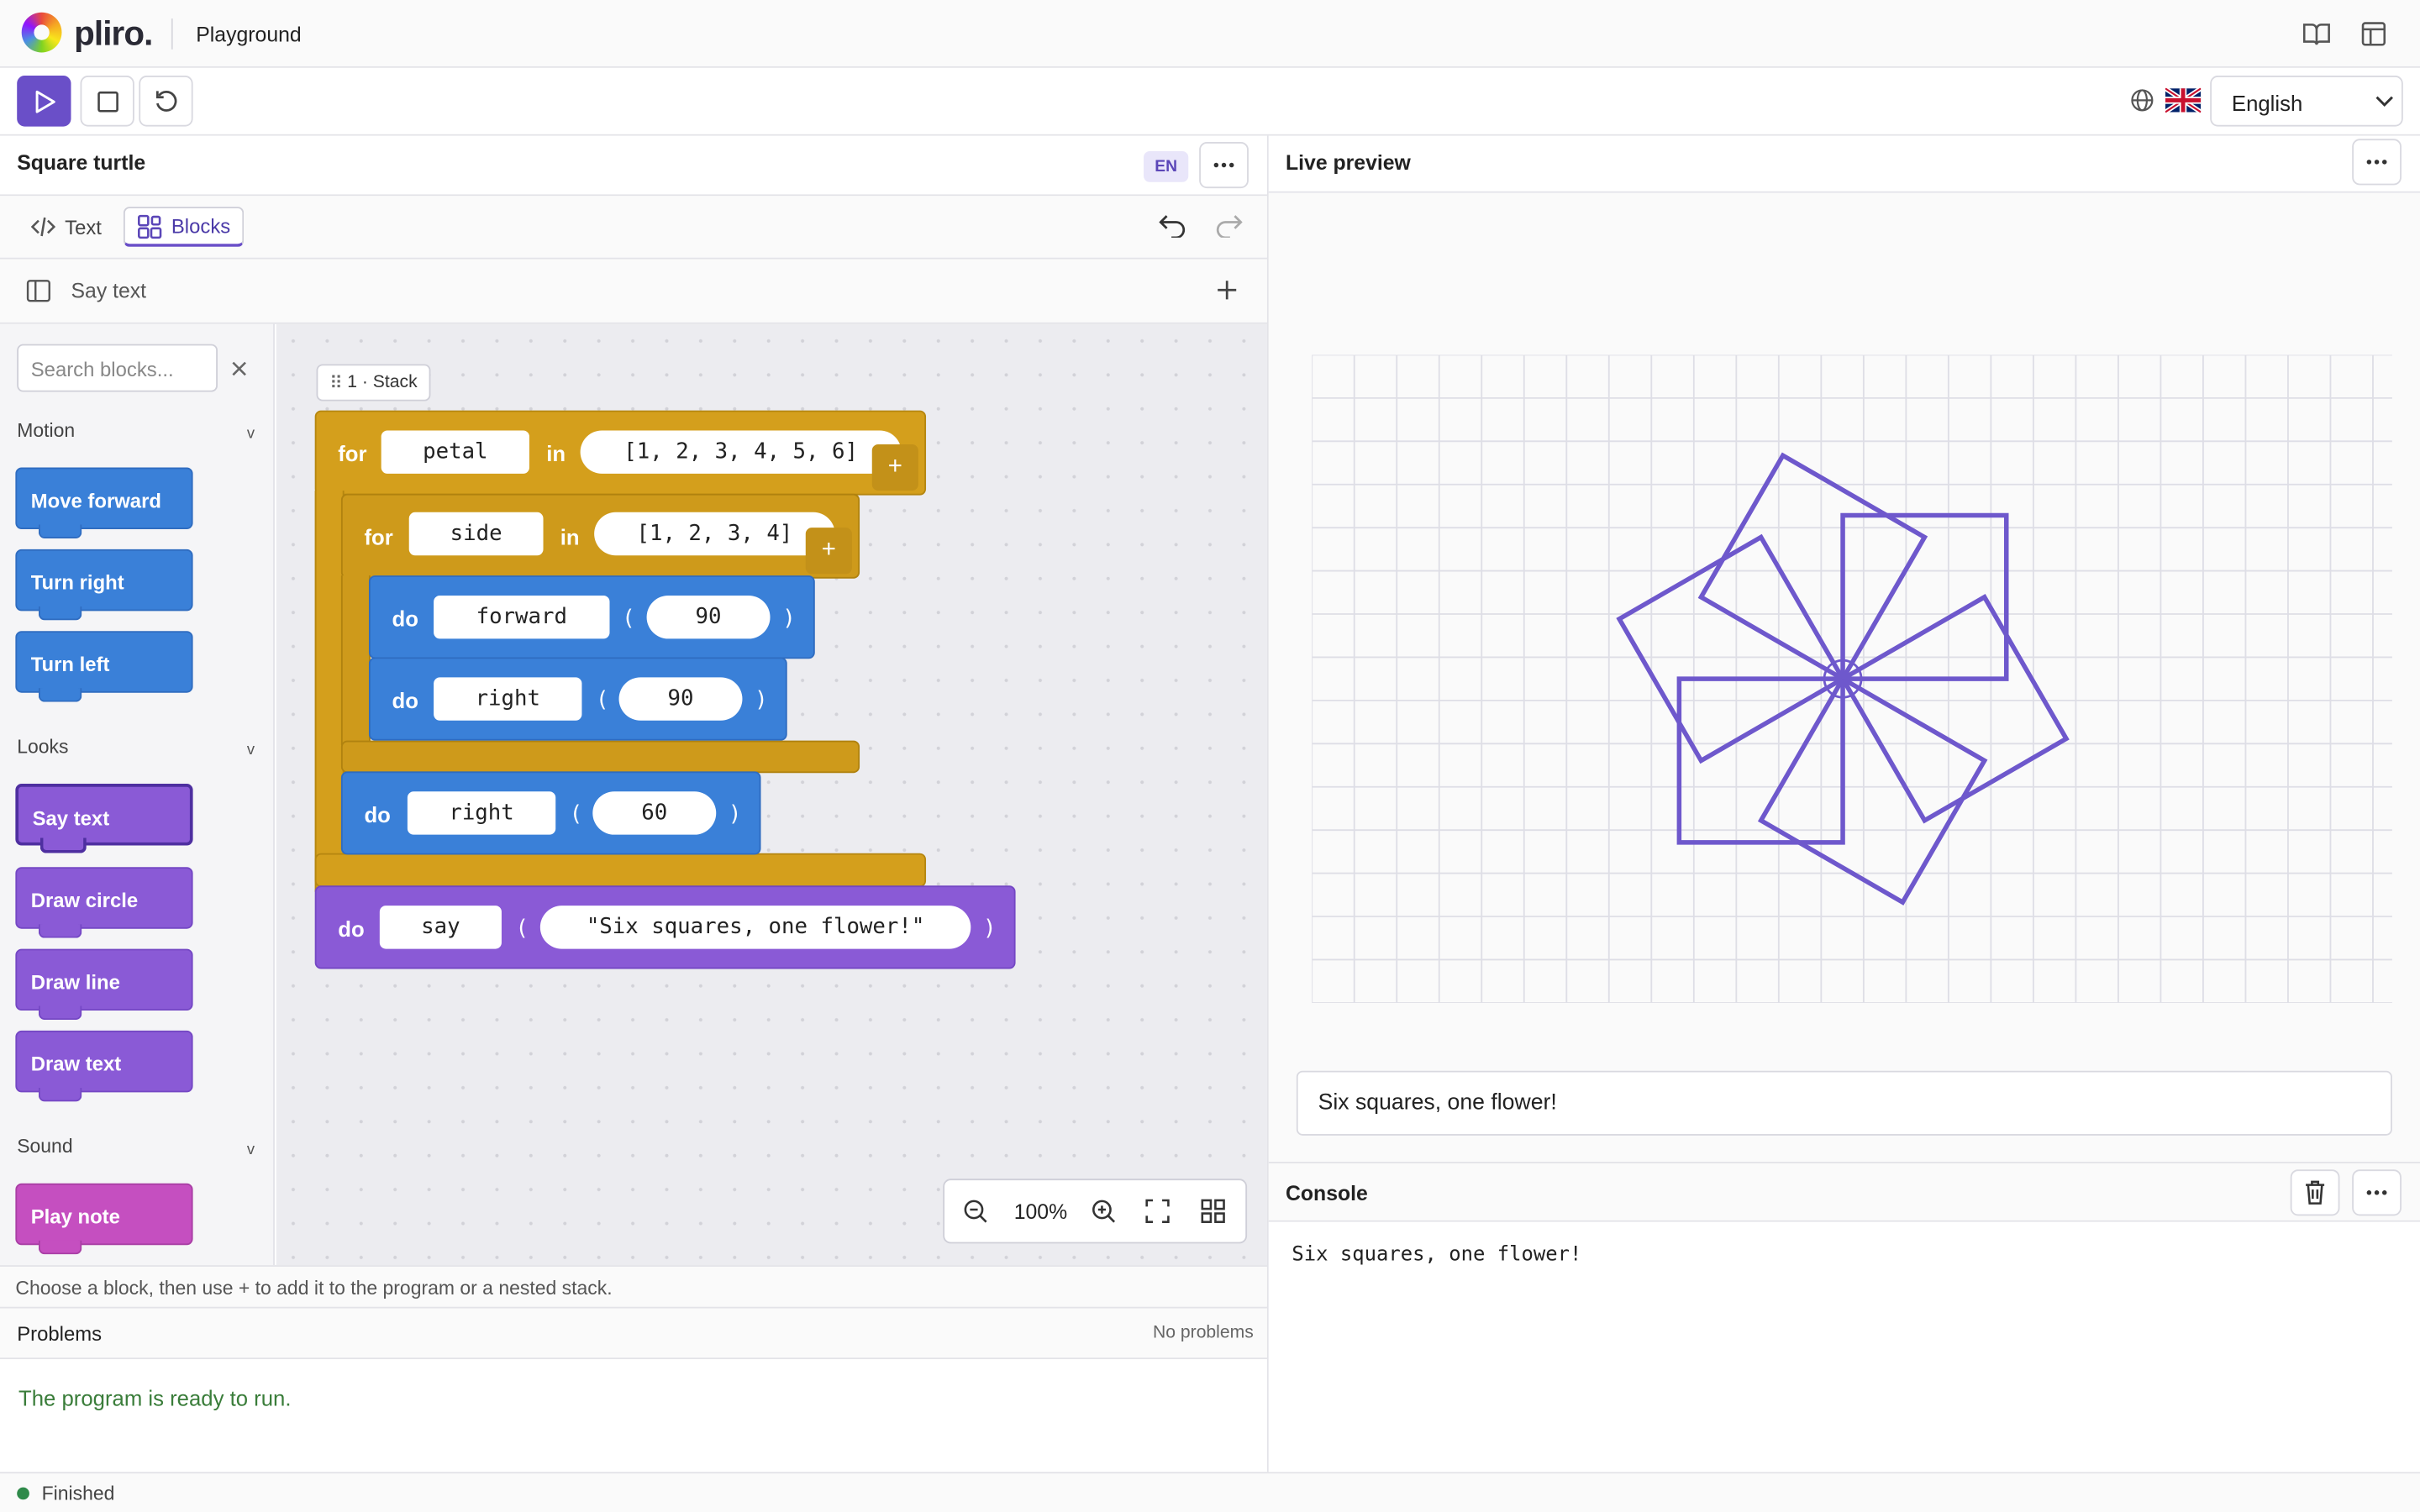 This screenshot has height=1512, width=2420. Describe the element at coordinates (680, 699) in the screenshot. I see `right-arg: 90` at that location.